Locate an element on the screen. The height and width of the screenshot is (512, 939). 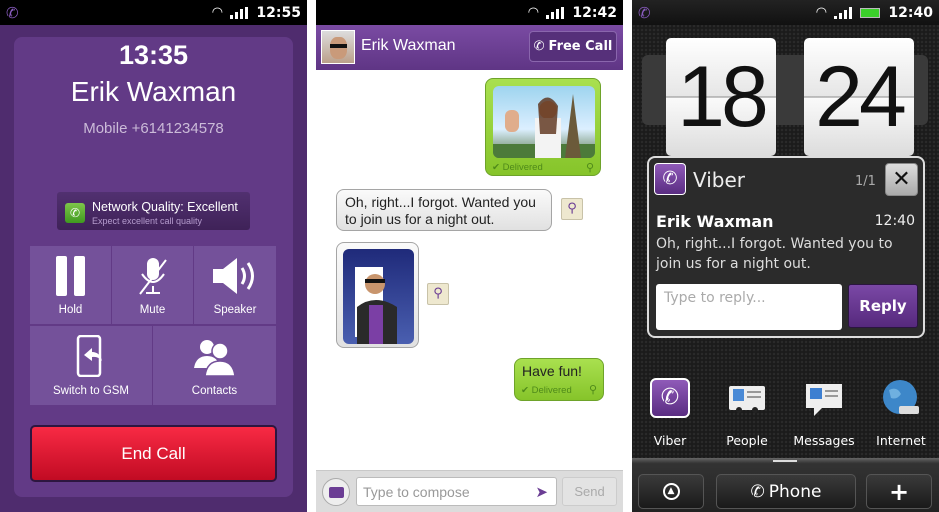
viber-call-status-icon: ✆ is located at coordinates (12, 13).